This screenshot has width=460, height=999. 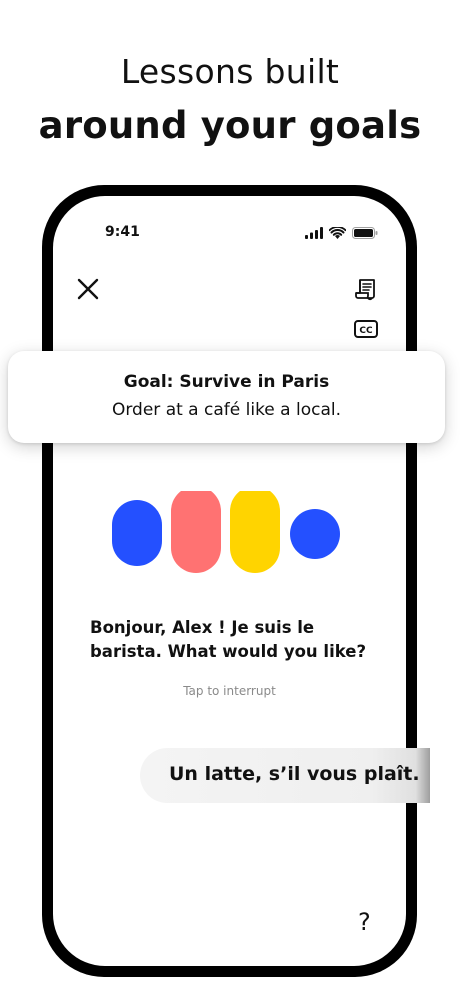 I want to click on headline-line-2: around your goals, so click(x=230, y=125).